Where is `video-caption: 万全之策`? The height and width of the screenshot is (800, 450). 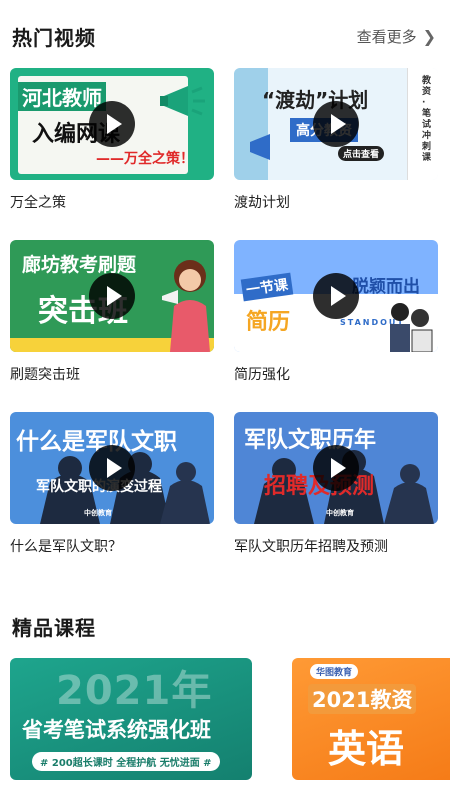
video-caption: 万全之策 is located at coordinates (112, 202).